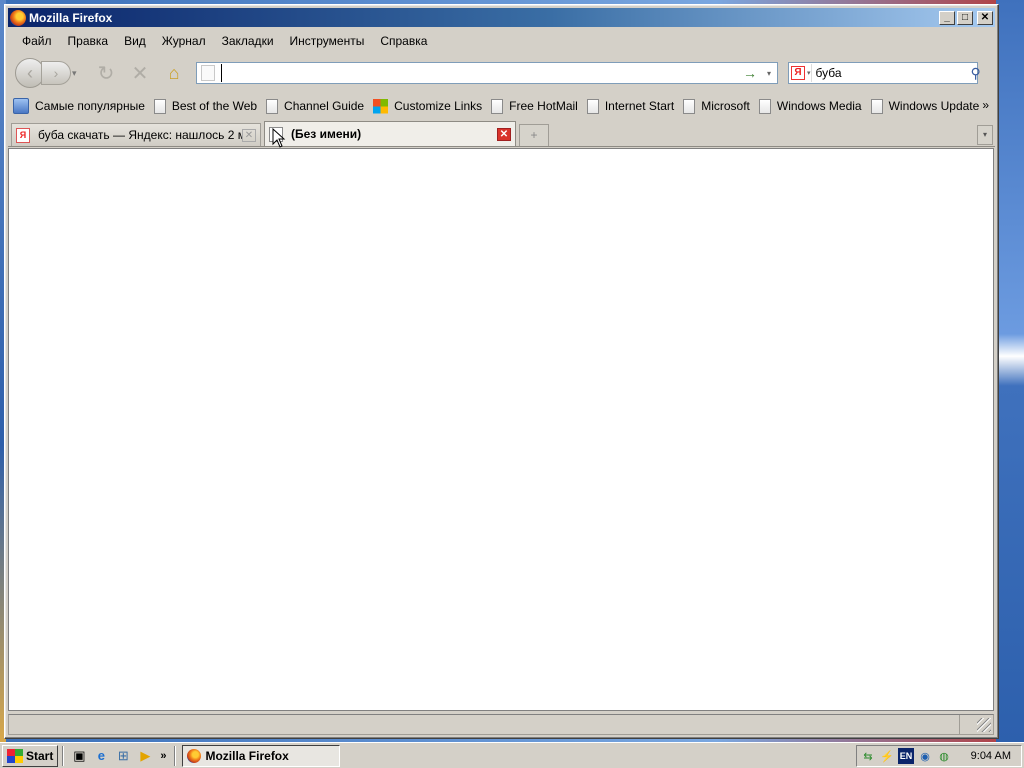 This screenshot has width=1024, height=768. Describe the element at coordinates (327, 41) in the screenshot. I see `menu-tools: Инструменты` at that location.